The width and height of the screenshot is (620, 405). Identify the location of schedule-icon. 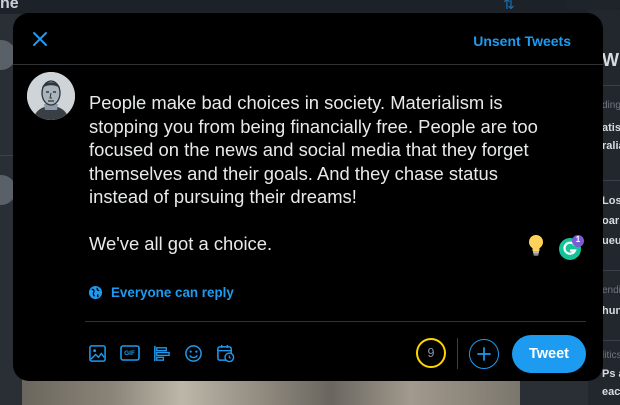
(226, 353).